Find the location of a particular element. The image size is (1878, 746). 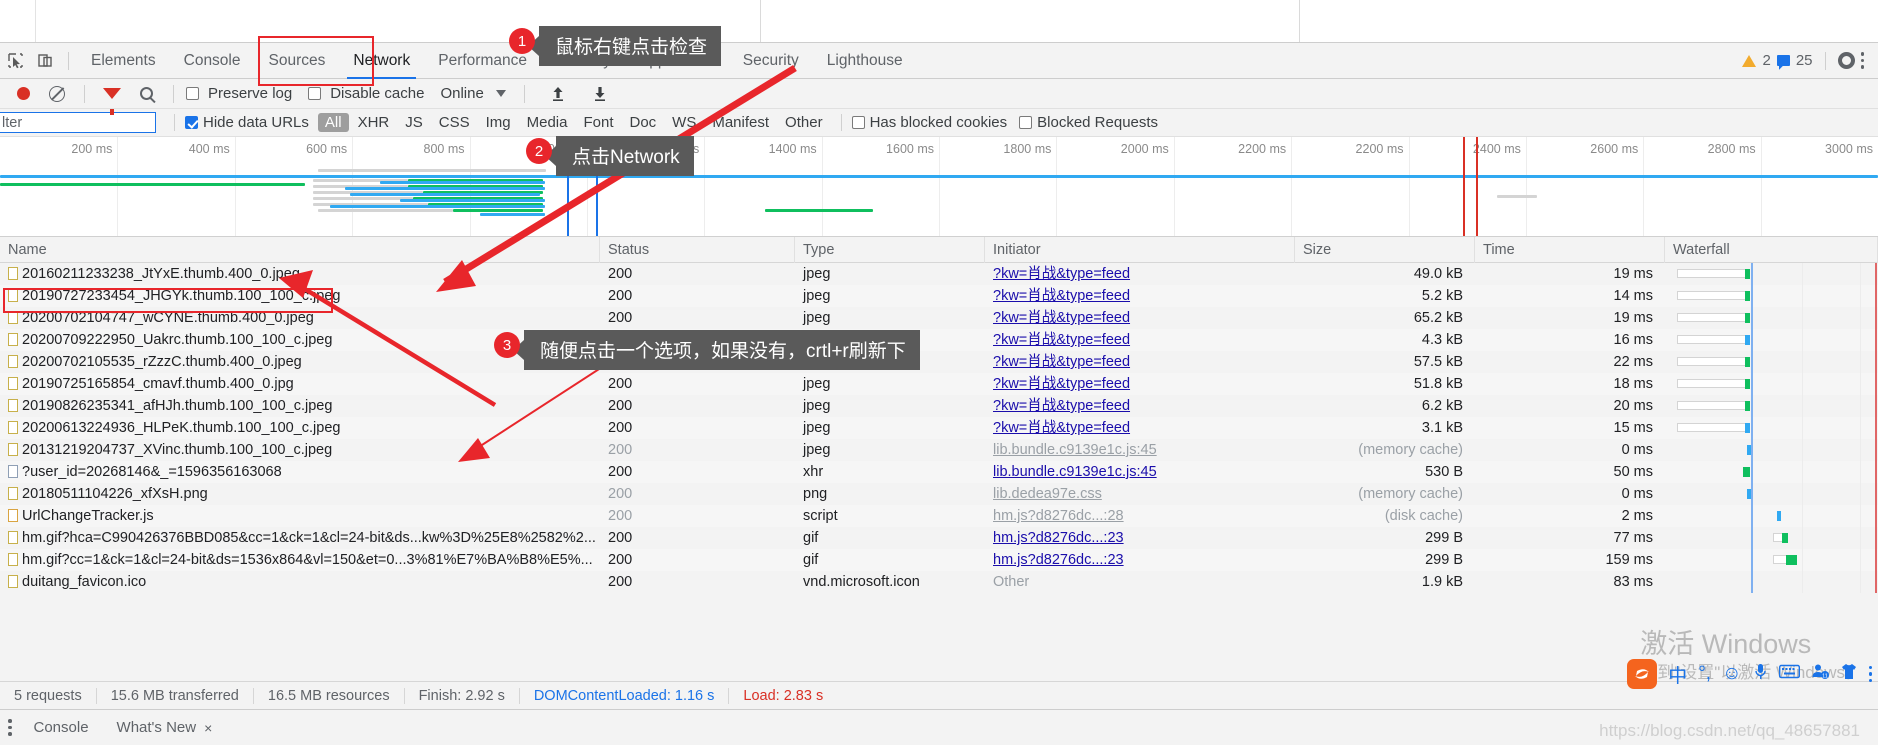

filter-type-xhr: XHR is located at coordinates (374, 122).